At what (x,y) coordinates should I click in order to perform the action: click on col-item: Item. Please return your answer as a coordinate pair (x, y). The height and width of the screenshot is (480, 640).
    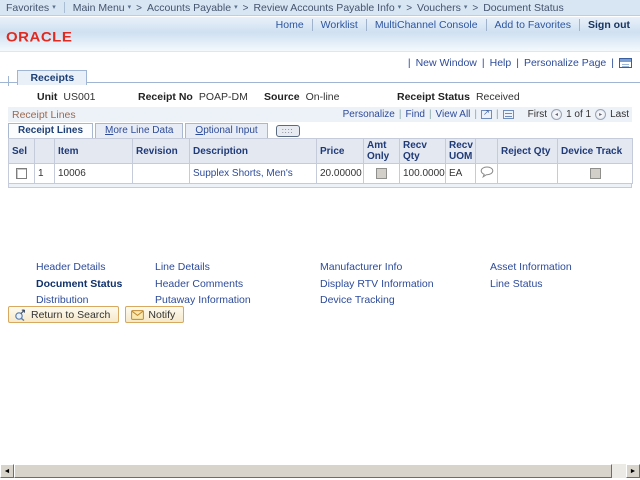
    Looking at the image, I should click on (93, 151).